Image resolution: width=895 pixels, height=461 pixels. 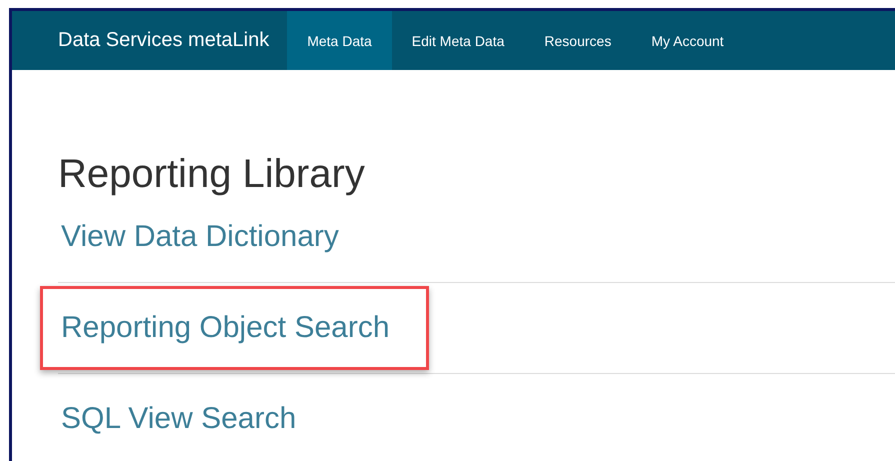 I want to click on nav-tab: Resources, so click(x=578, y=40).